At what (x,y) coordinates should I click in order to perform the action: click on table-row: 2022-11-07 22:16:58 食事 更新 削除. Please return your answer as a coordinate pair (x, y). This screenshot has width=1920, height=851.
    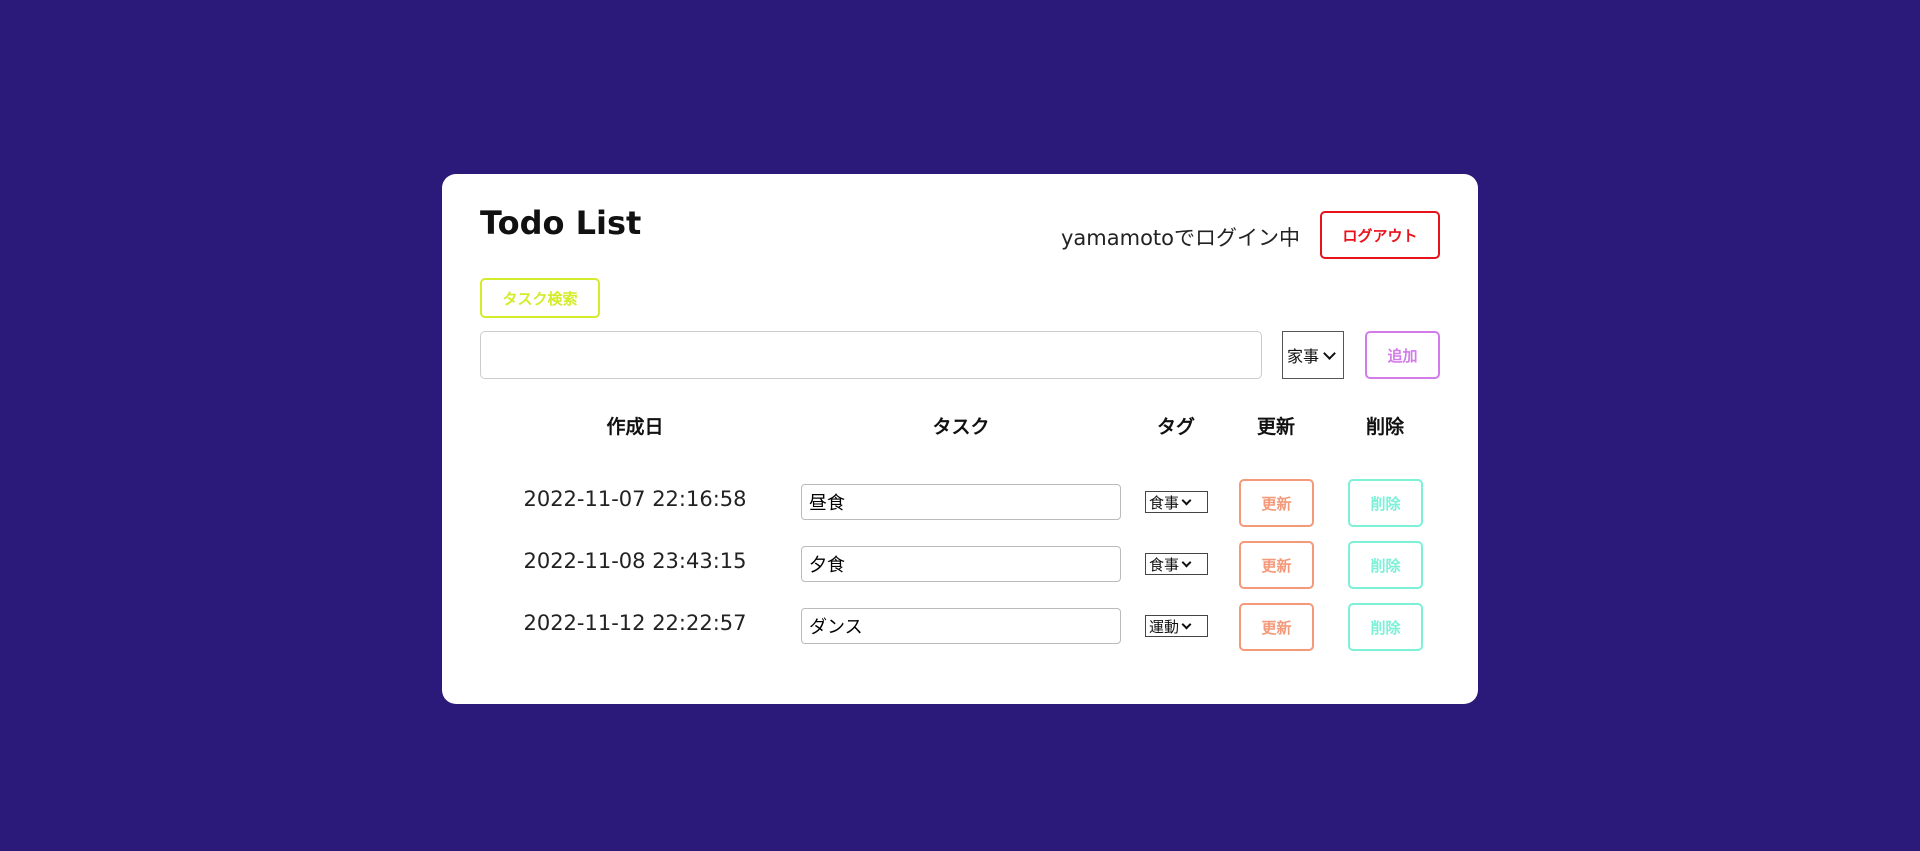
    Looking at the image, I should click on (960, 504).